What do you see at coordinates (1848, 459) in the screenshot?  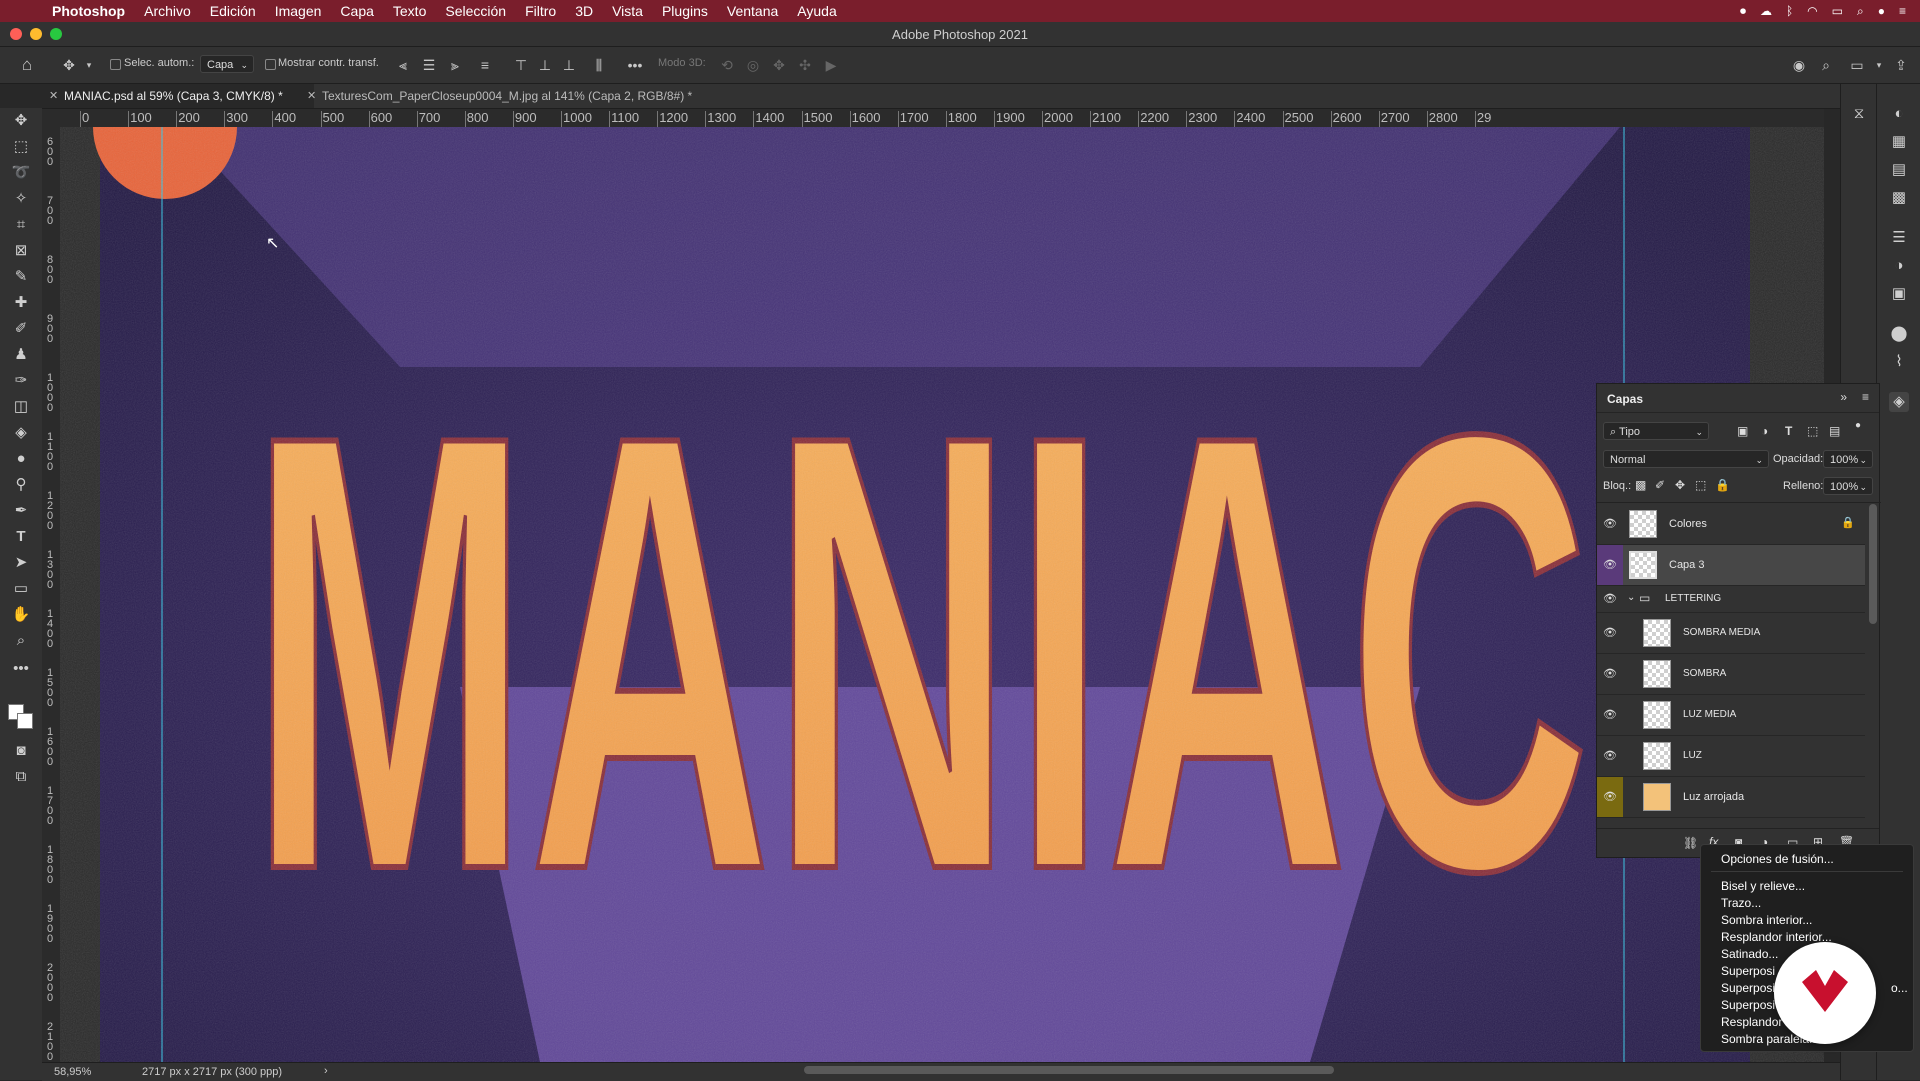 I see `opacity-field: 100% ⌄` at bounding box center [1848, 459].